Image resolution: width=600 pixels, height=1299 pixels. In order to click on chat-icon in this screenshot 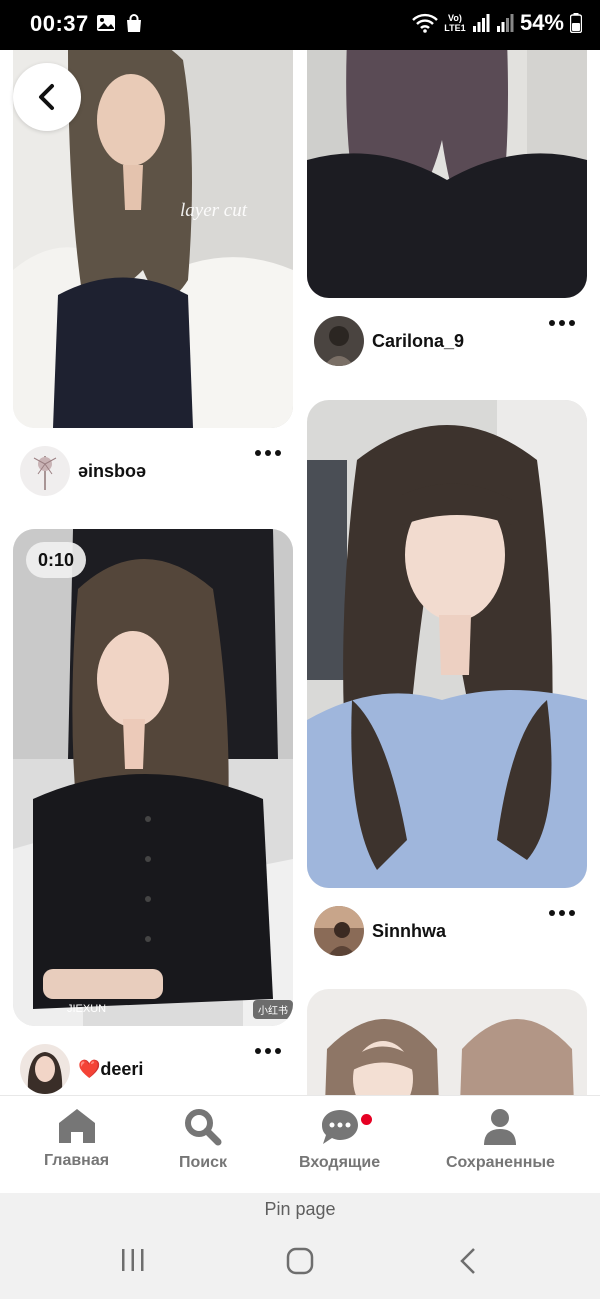, I will do `click(339, 1127)`.